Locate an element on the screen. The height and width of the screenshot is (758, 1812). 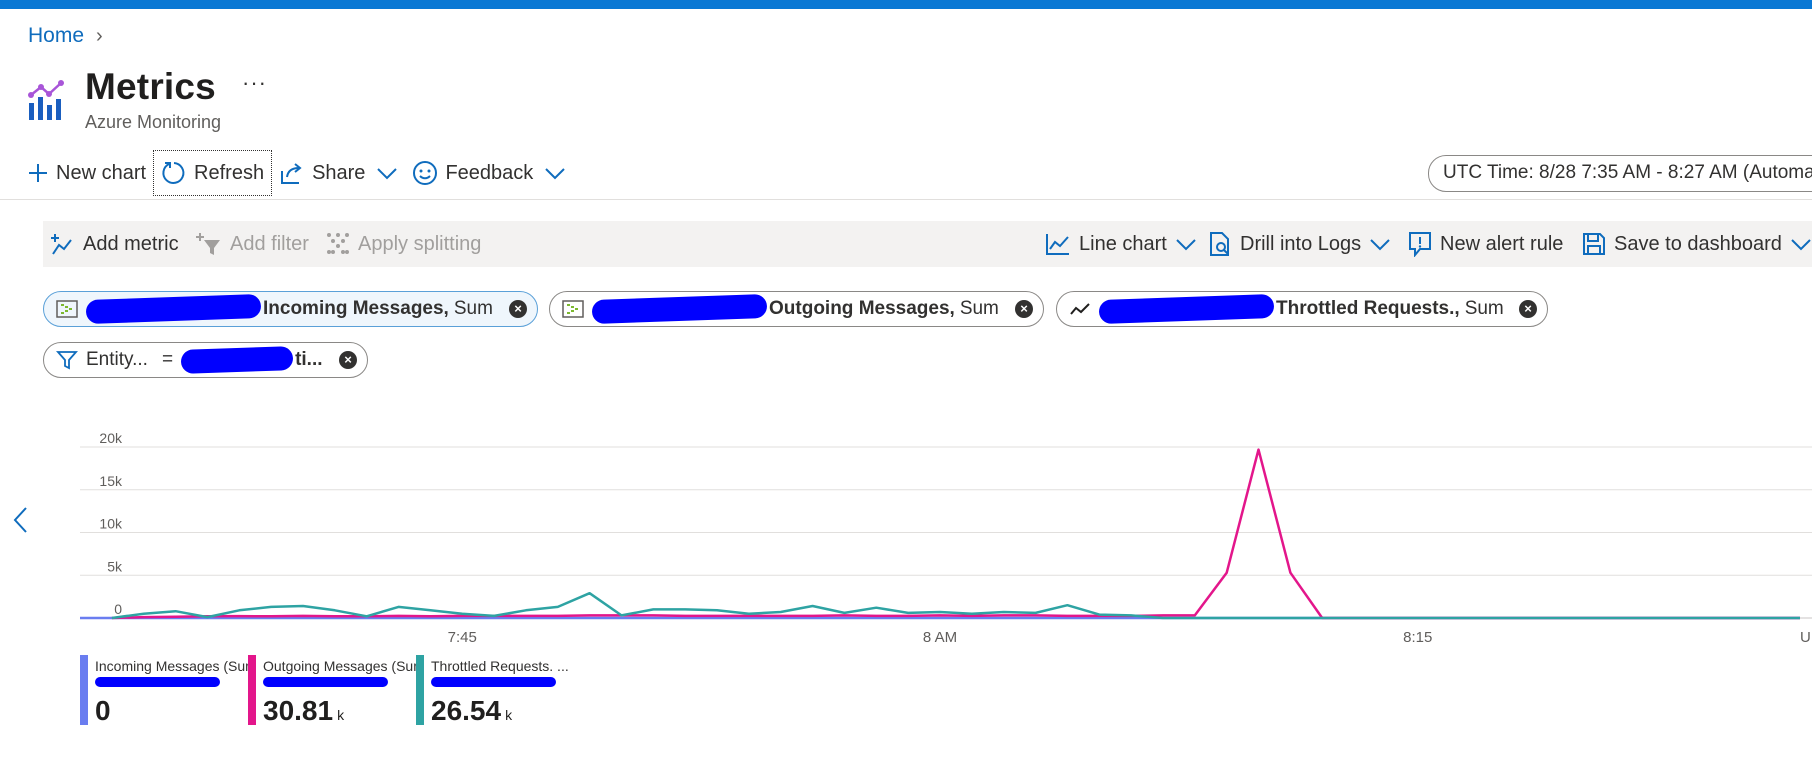
y-tick-label: 0 is located at coordinates (118, 609).